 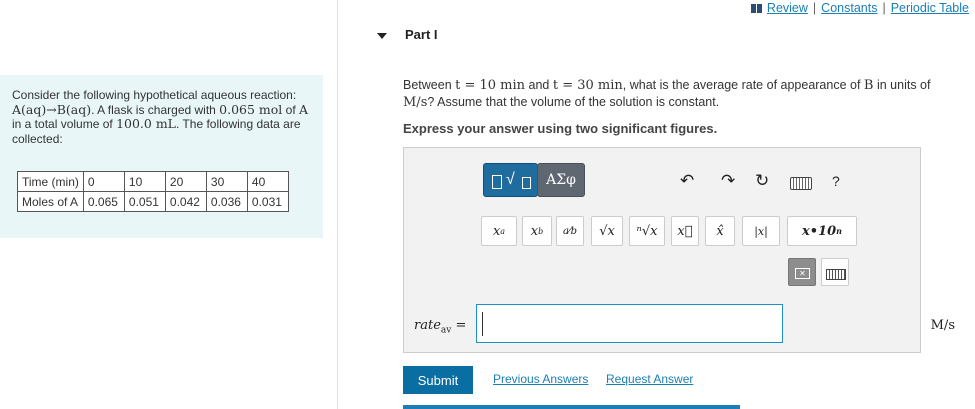 What do you see at coordinates (537, 231) in the screenshot?
I see `subscript-button: xb` at bounding box center [537, 231].